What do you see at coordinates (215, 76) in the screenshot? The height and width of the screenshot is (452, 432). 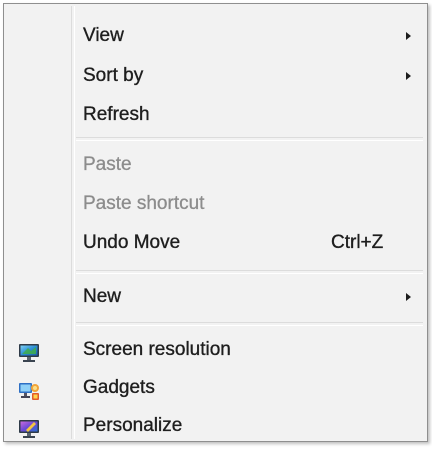 I see `menu-item-sort-by: Sort by` at bounding box center [215, 76].